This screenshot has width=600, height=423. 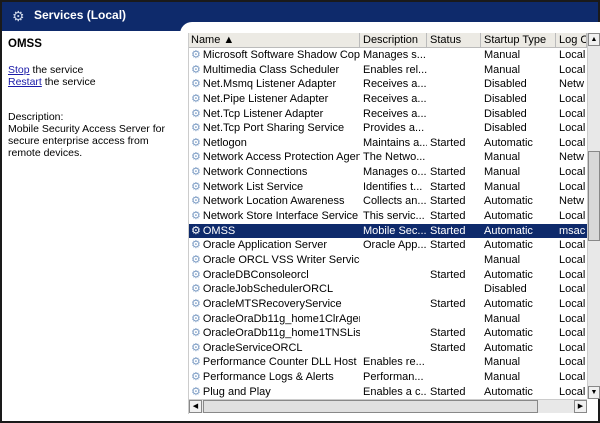 What do you see at coordinates (19, 70) in the screenshot?
I see `stop-service-link: Stop` at bounding box center [19, 70].